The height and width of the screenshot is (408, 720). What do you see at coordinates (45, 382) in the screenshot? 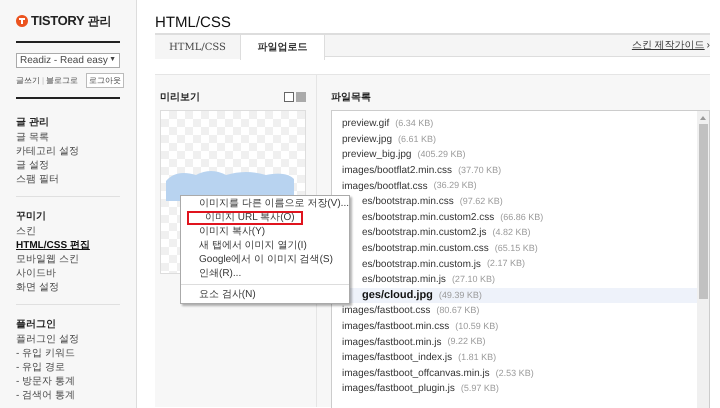
I see `sidebar-item: - 방문자 통계` at bounding box center [45, 382].